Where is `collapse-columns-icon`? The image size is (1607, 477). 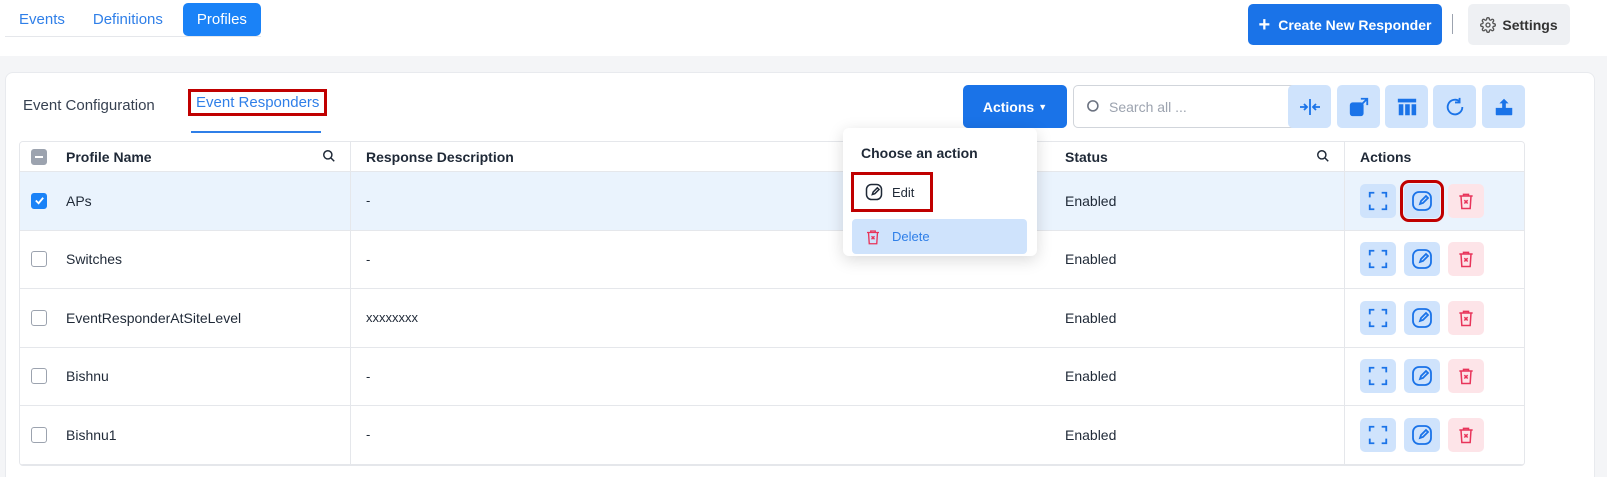 collapse-columns-icon is located at coordinates (1309, 106).